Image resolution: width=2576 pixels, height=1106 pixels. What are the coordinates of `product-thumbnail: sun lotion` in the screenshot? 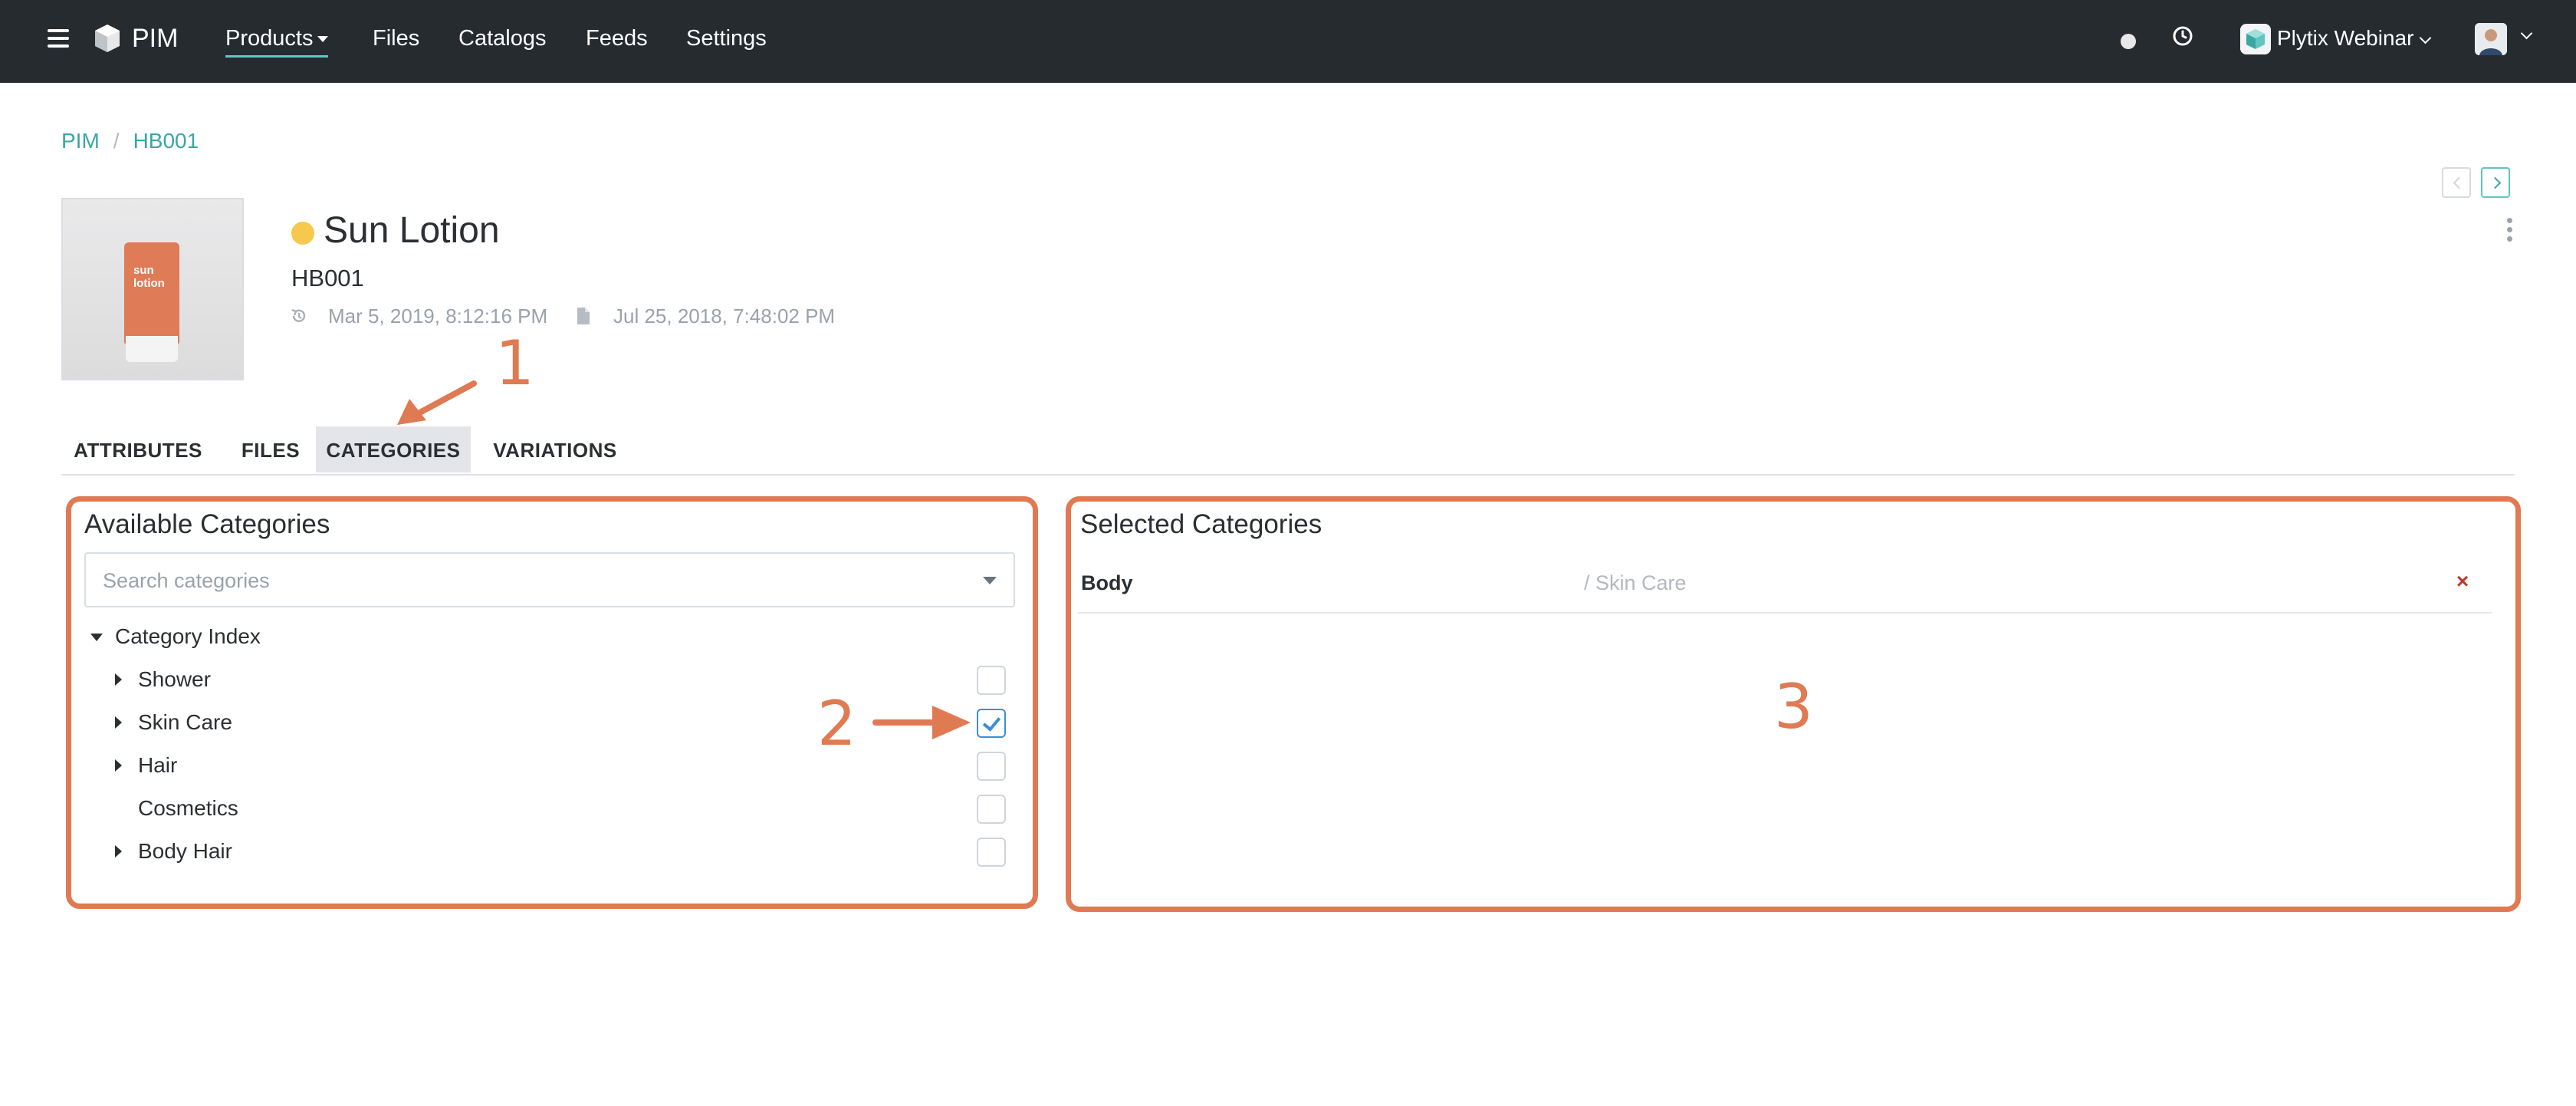 It's located at (152, 289).